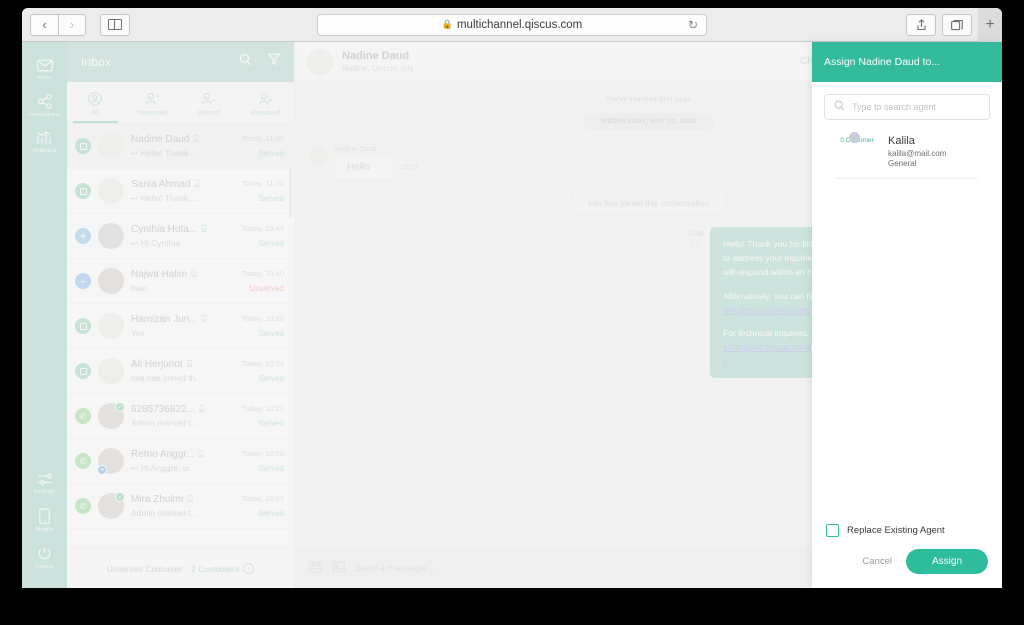 The image size is (1024, 625). Describe the element at coordinates (96, 62) in the screenshot. I see `inbox-title: Inbox` at that location.